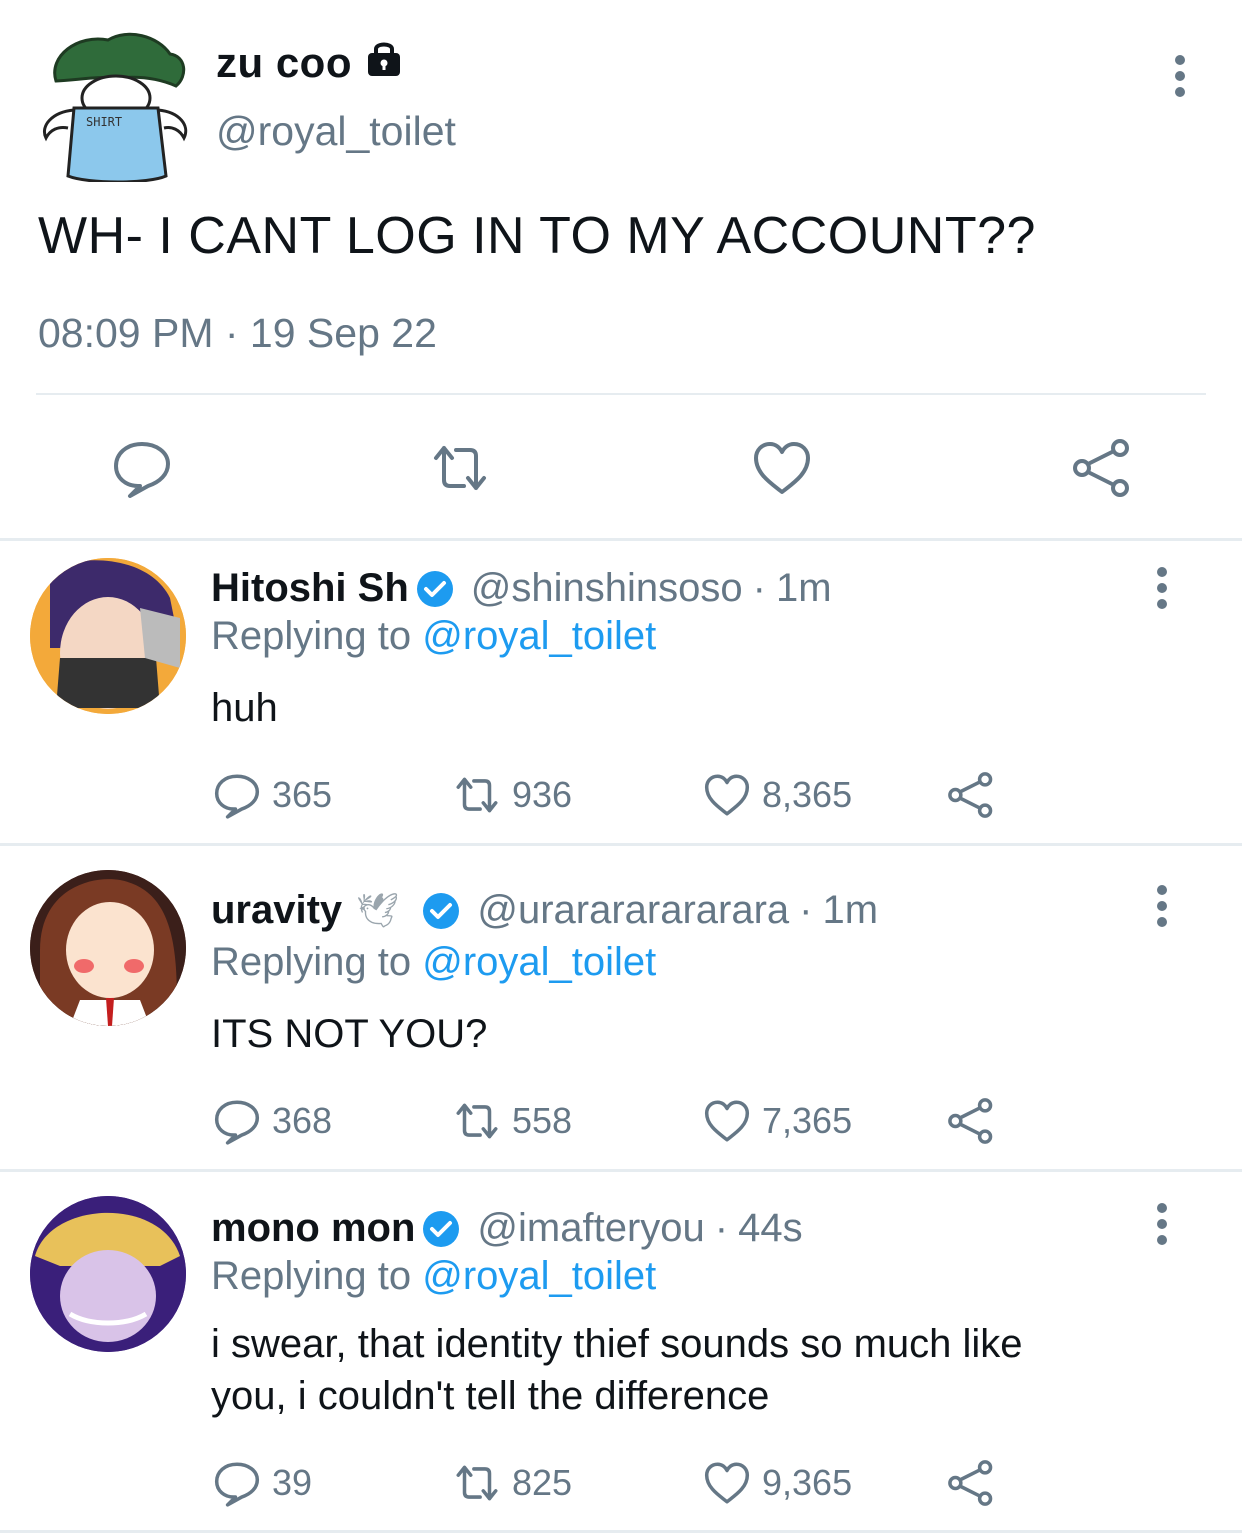 Image resolution: width=1242 pixels, height=1536 pixels. What do you see at coordinates (807, 794) in the screenshot?
I see `like-count-value: 8,365` at bounding box center [807, 794].